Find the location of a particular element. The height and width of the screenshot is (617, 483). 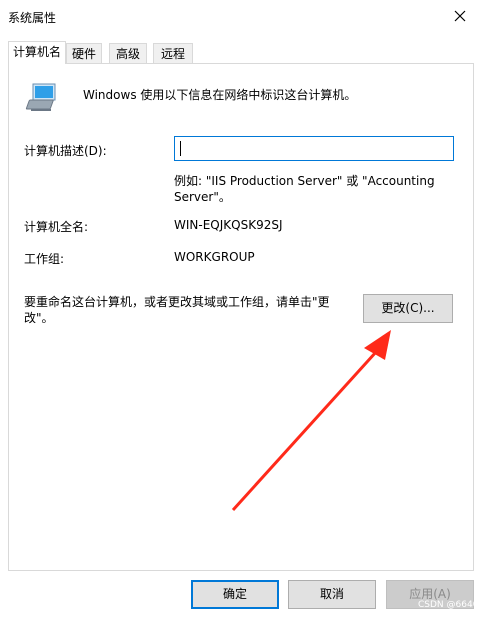

tab-advanced: 高级 is located at coordinates (128, 53).